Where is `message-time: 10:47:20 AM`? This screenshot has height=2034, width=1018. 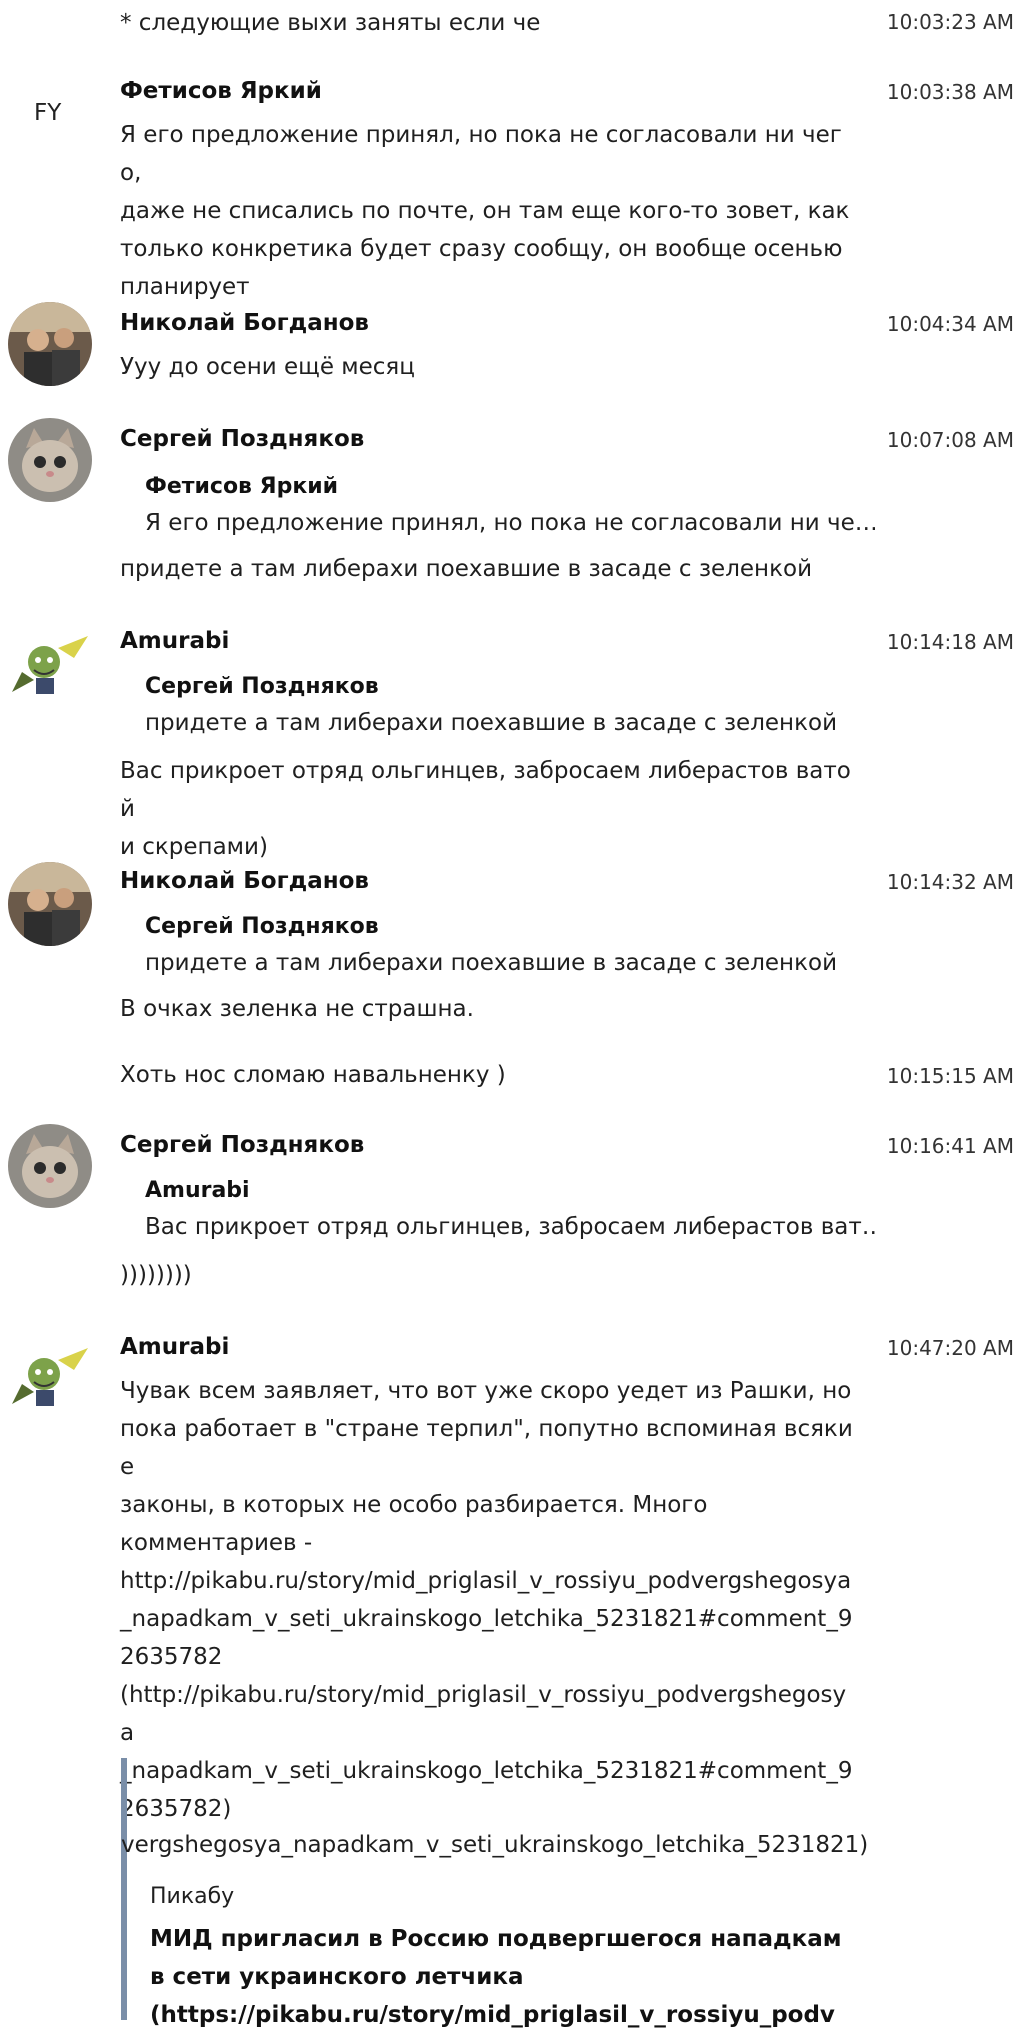
message-time: 10:47:20 AM is located at coordinates (950, 1348).